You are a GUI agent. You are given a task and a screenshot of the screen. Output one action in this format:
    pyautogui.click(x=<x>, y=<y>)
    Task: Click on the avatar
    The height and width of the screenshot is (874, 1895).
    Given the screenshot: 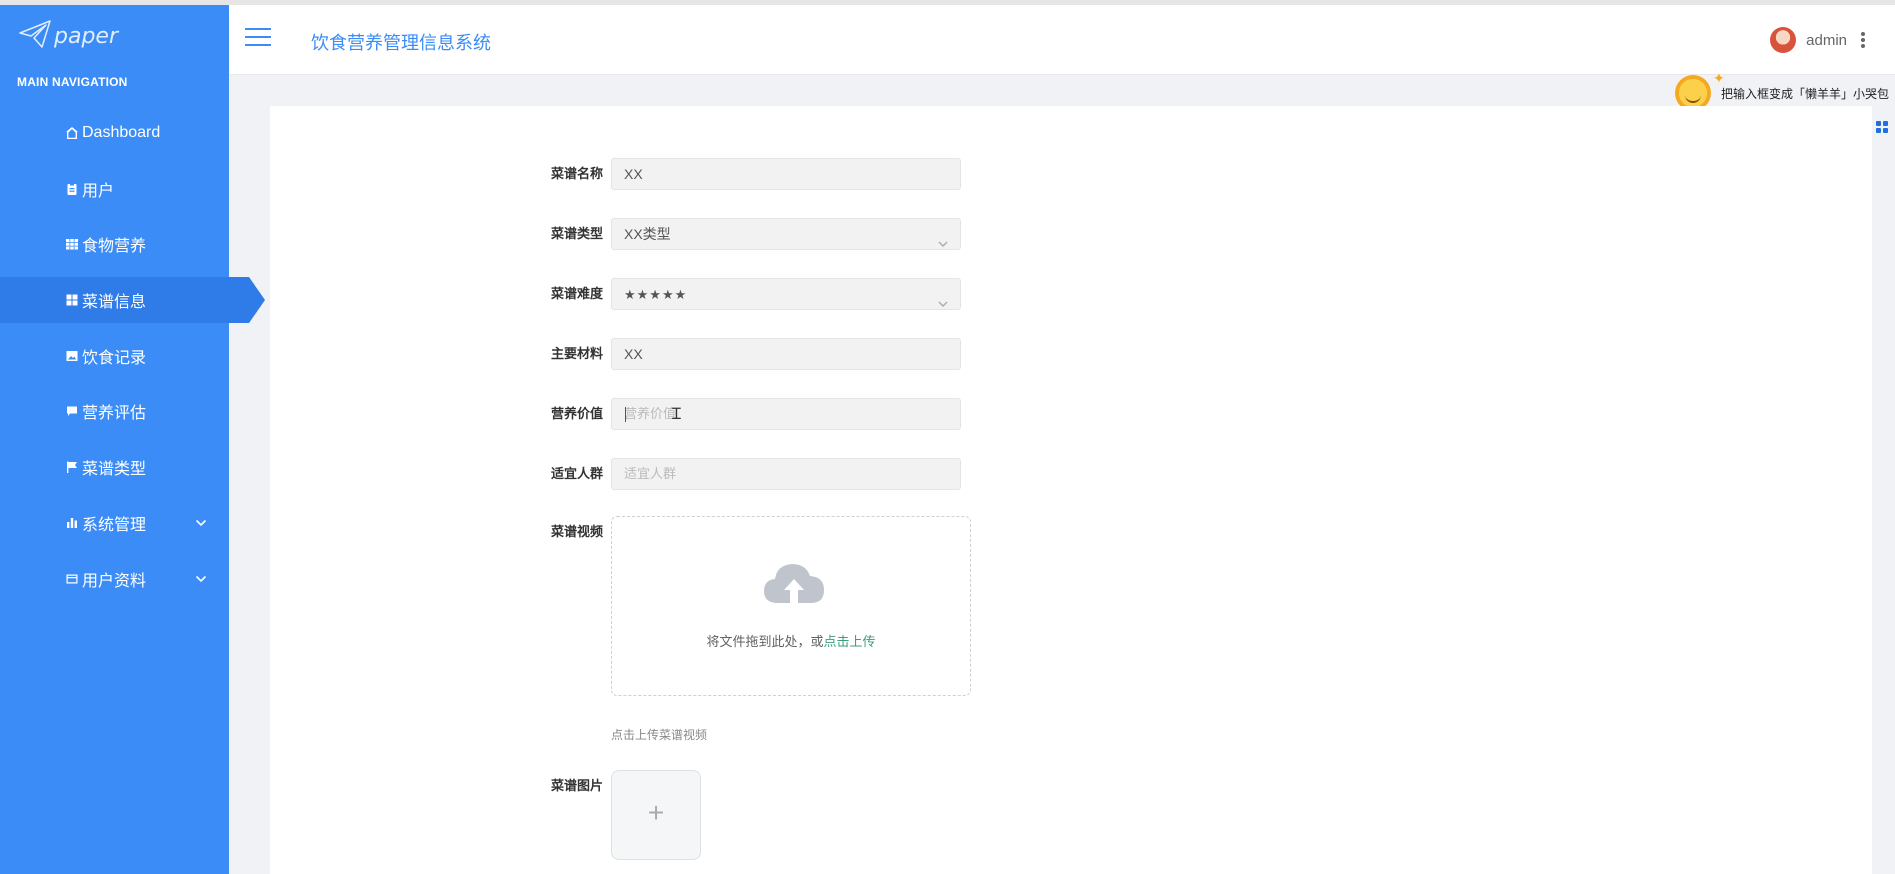 What is the action you would take?
    pyautogui.click(x=1783, y=40)
    